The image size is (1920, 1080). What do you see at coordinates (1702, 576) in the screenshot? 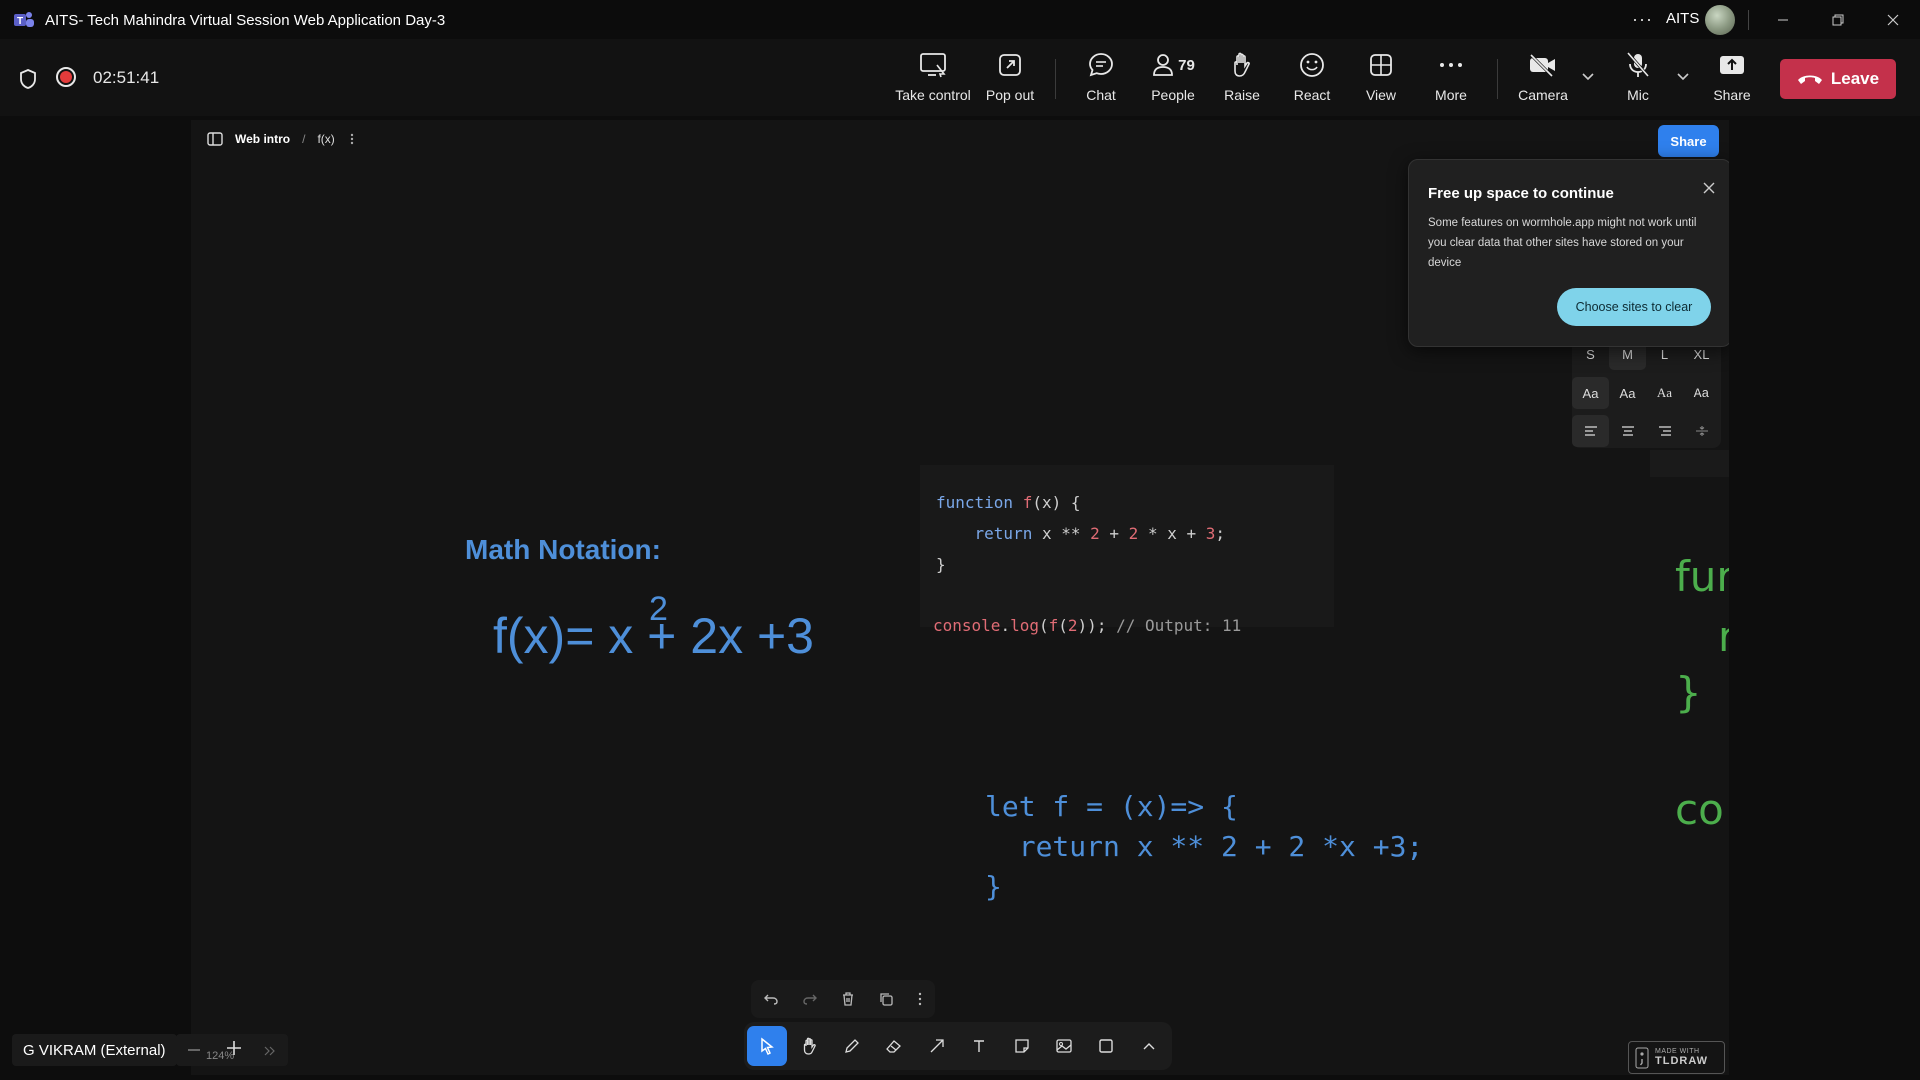
I see `green-text-fragment: fur` at bounding box center [1702, 576].